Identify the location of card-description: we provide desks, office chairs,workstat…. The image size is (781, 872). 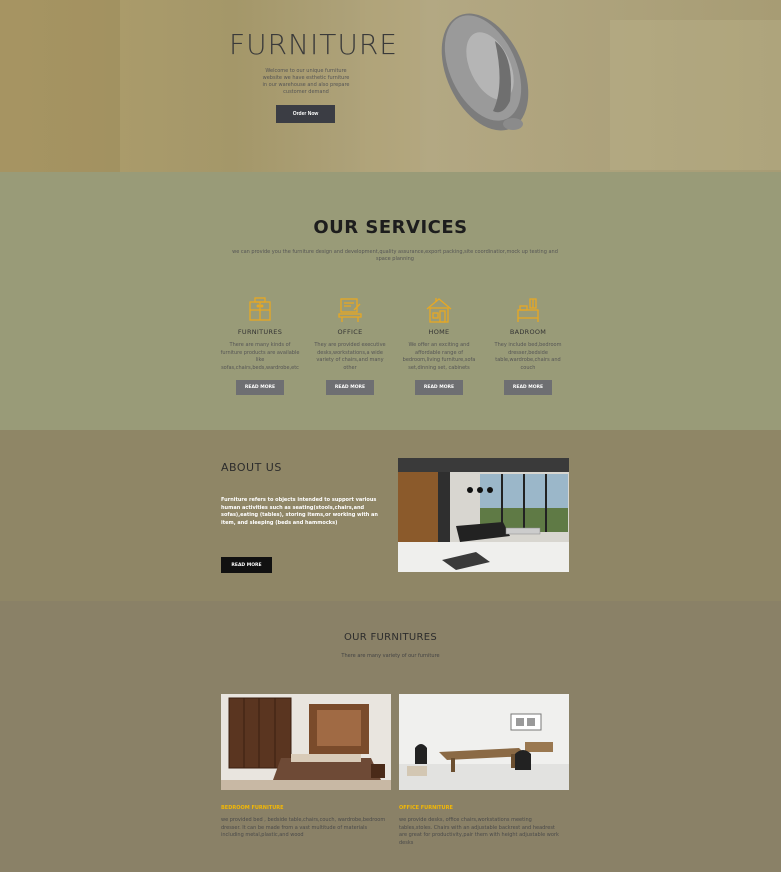
(479, 831).